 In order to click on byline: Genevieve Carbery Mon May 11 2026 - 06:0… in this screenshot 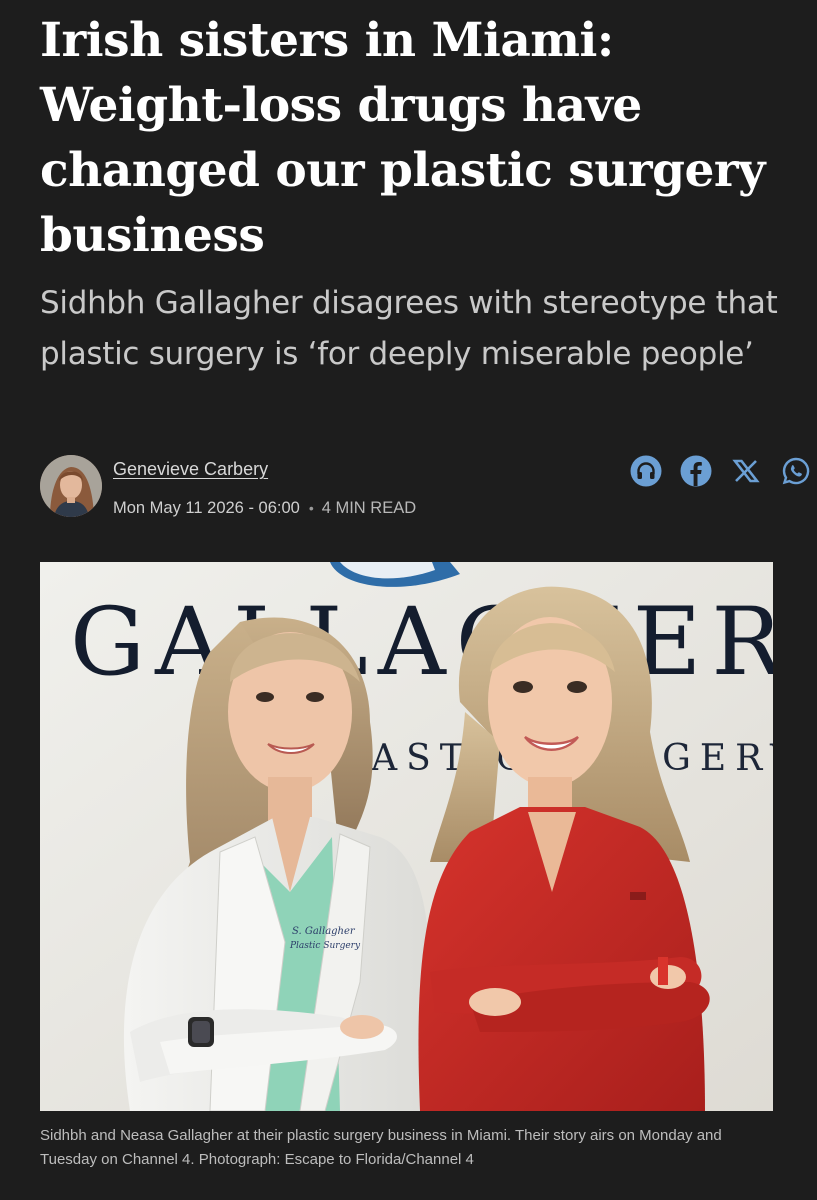, I will do `click(428, 490)`.